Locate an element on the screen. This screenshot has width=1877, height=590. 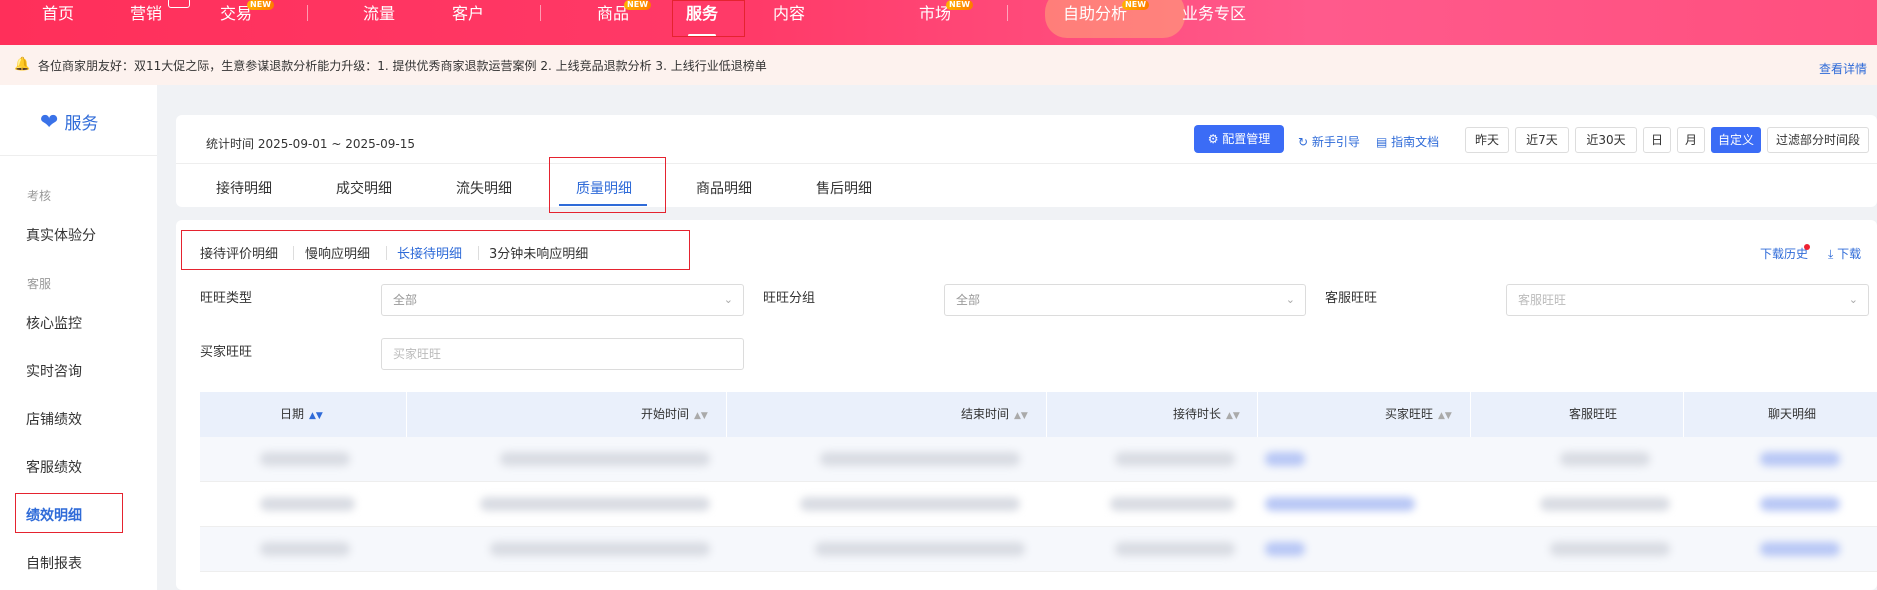
sidebar-group-service: 客服 is located at coordinates (39, 284).